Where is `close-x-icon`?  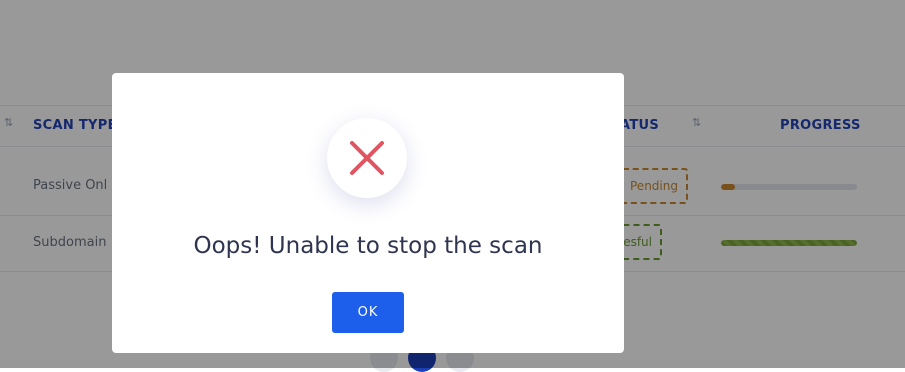 close-x-icon is located at coordinates (367, 158).